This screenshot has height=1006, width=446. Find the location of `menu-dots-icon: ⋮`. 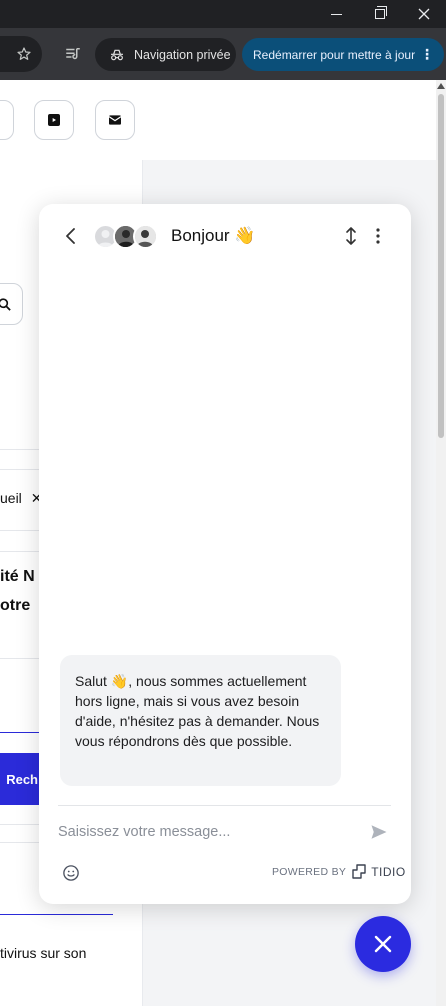

menu-dots-icon: ⋮ is located at coordinates (427, 54).